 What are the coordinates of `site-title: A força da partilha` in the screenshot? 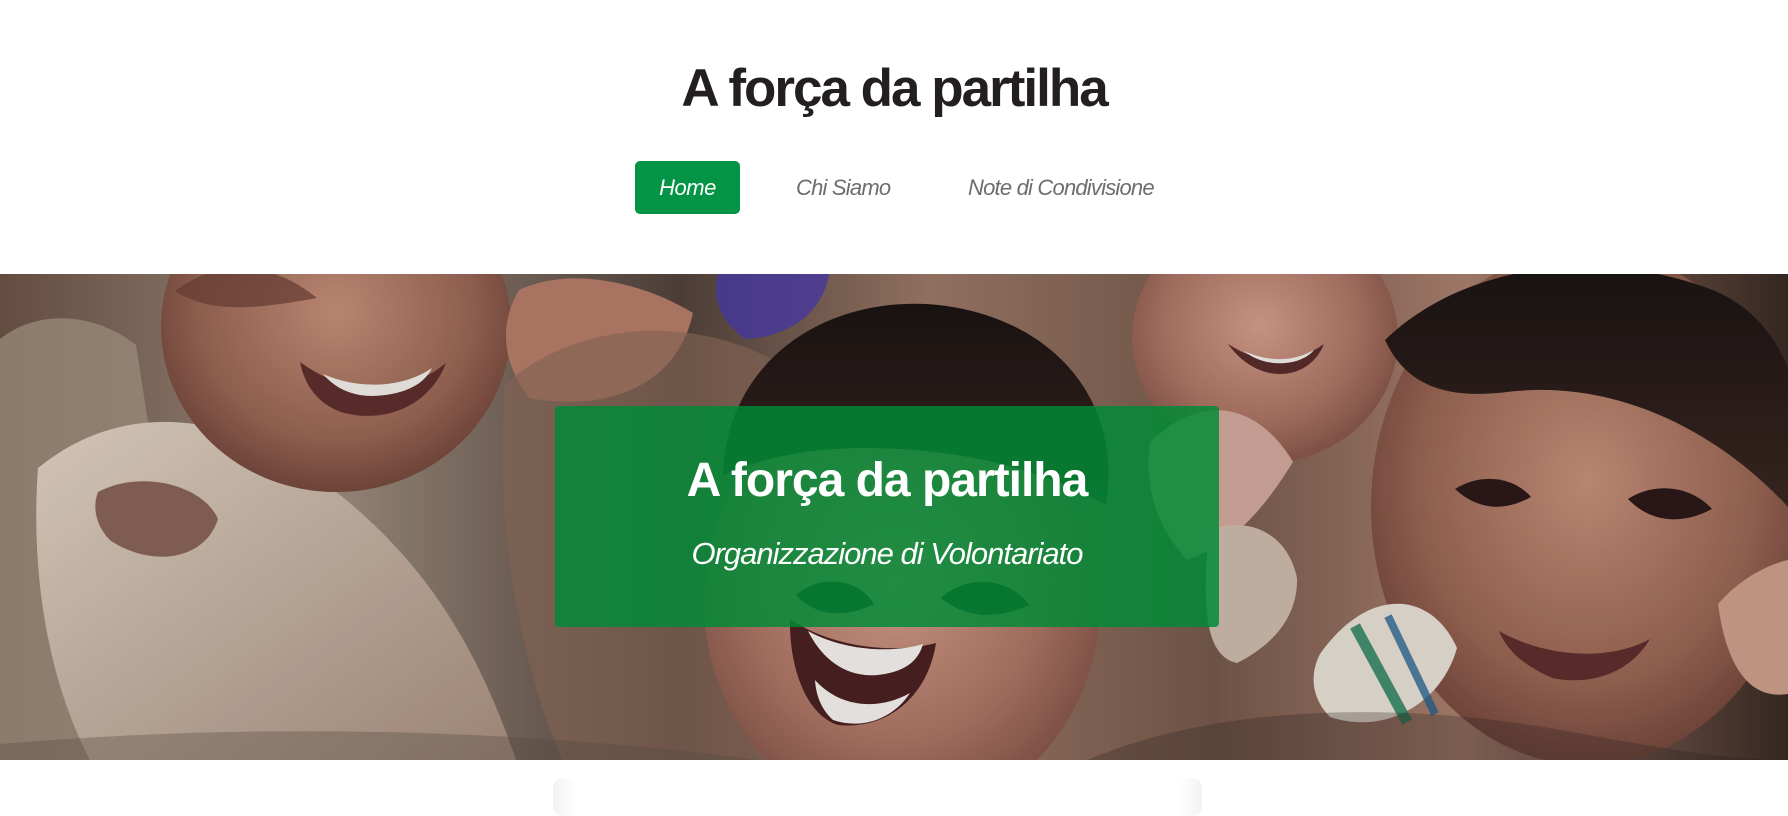 It's located at (894, 89).